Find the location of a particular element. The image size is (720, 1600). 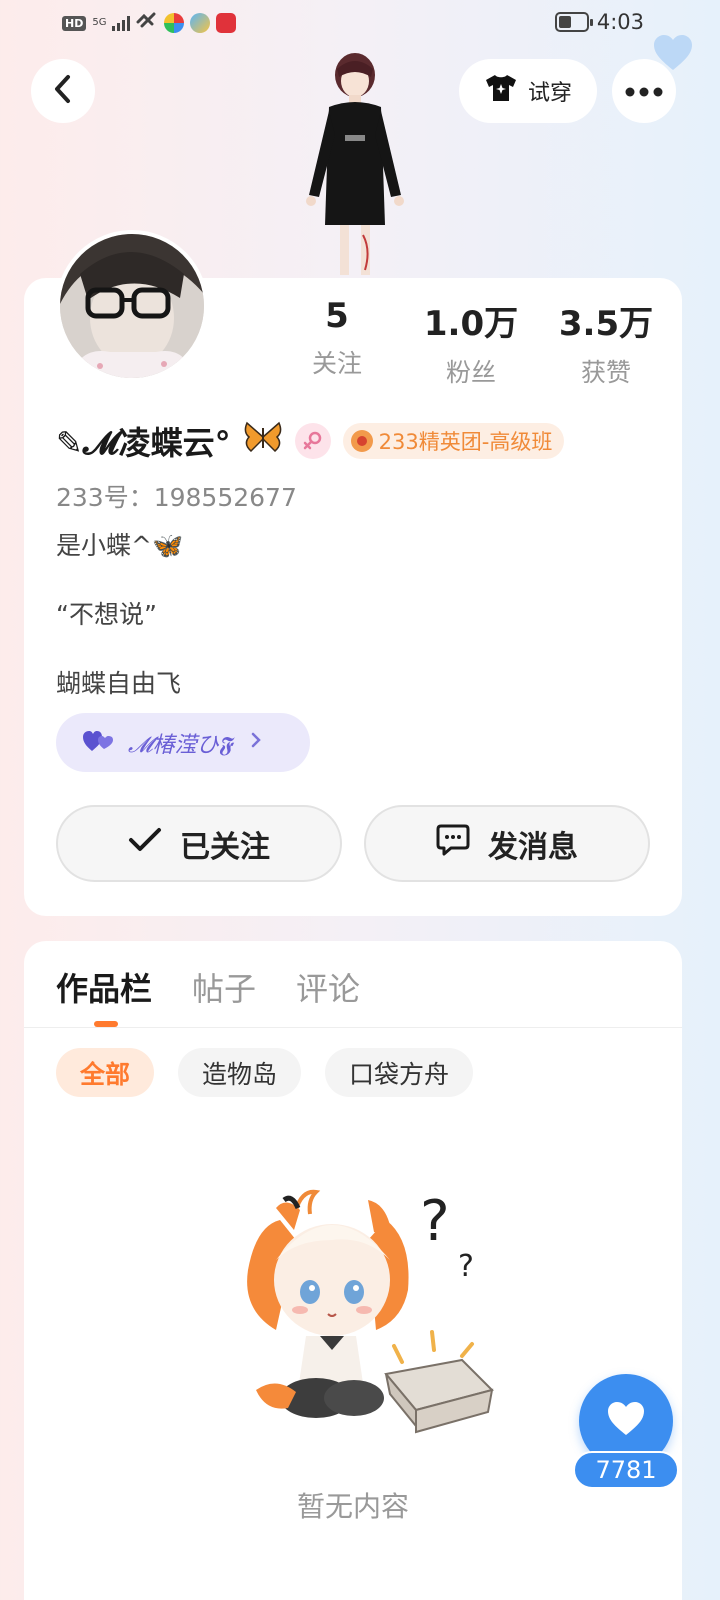

more-dots-icon is located at coordinates (644, 91).